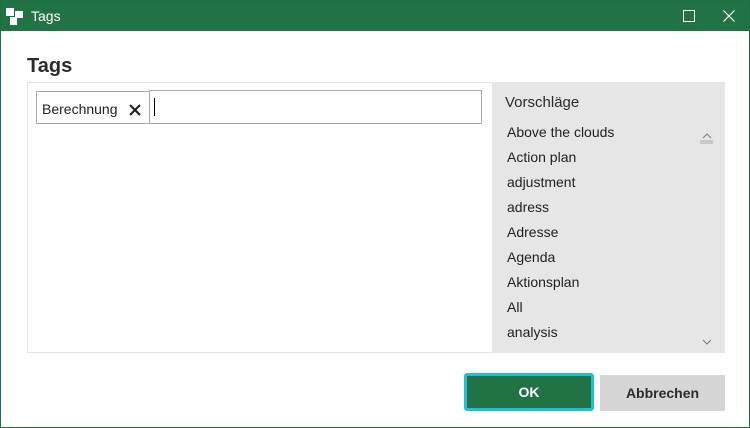 The height and width of the screenshot is (428, 750). I want to click on list-item: Aktionsplan, so click(602, 283).